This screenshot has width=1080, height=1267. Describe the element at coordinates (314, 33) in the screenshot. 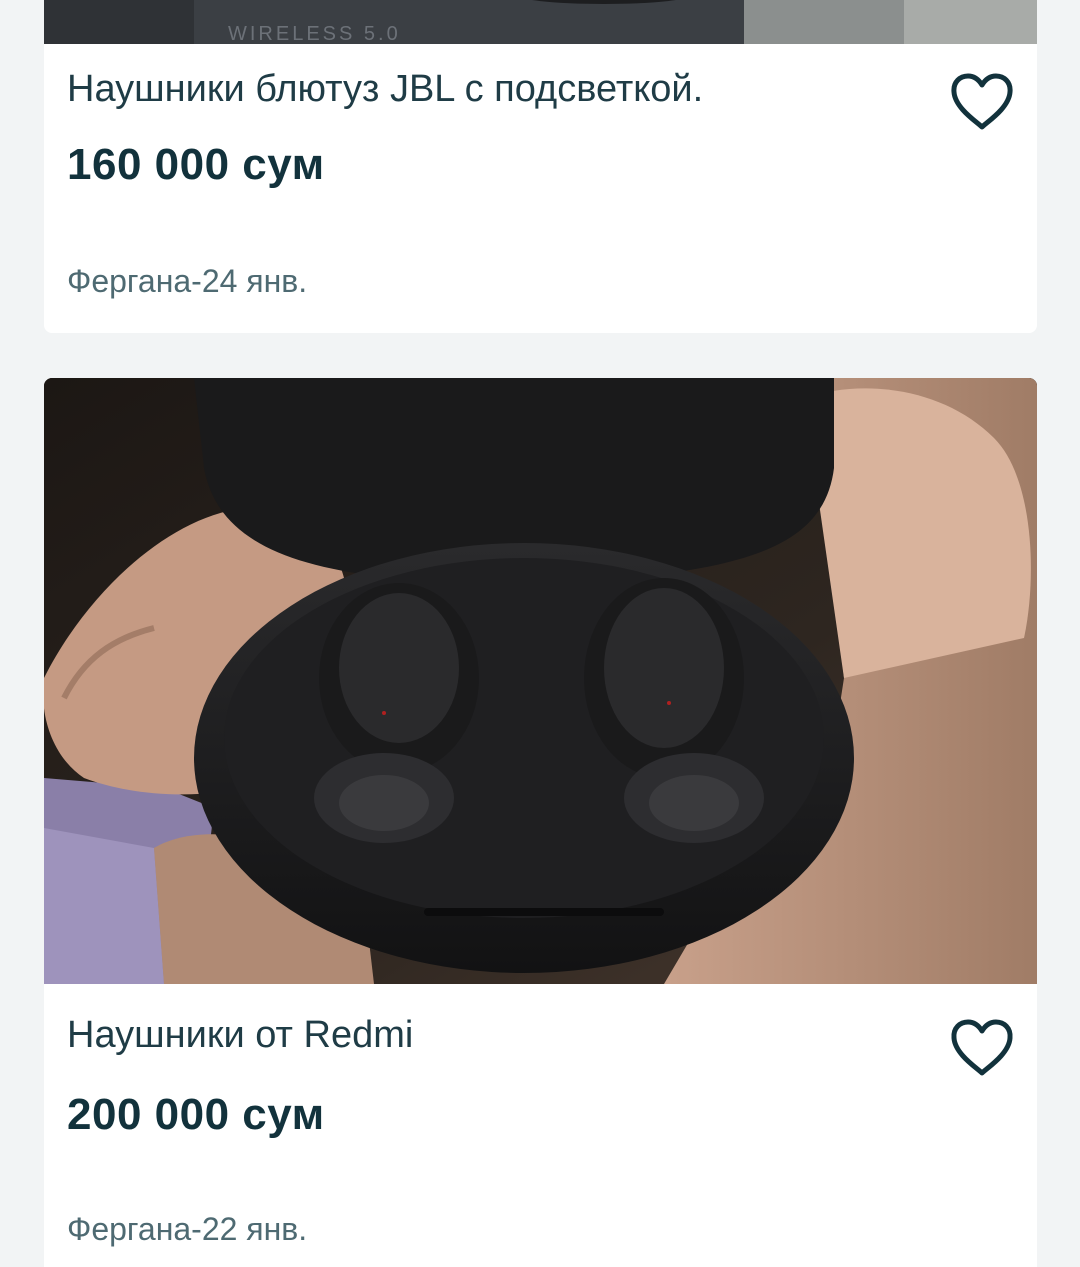

I see `photo-caption-text: WIRELESS 5.0` at that location.